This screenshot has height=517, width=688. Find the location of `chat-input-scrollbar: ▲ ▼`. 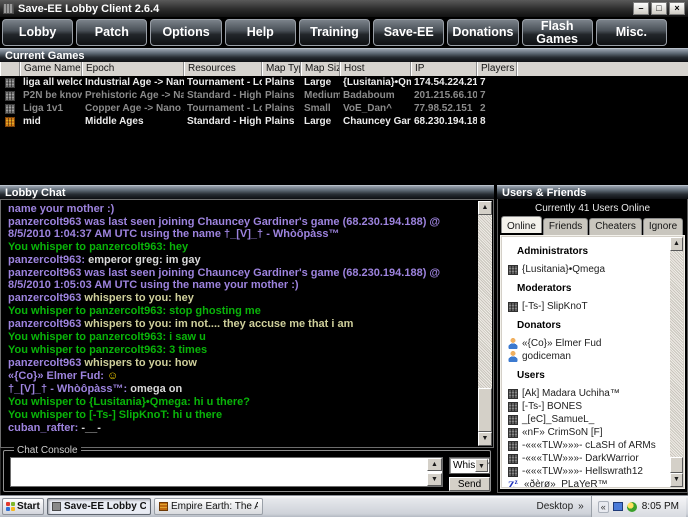

chat-input-scrollbar: ▲ ▼ is located at coordinates (434, 472).